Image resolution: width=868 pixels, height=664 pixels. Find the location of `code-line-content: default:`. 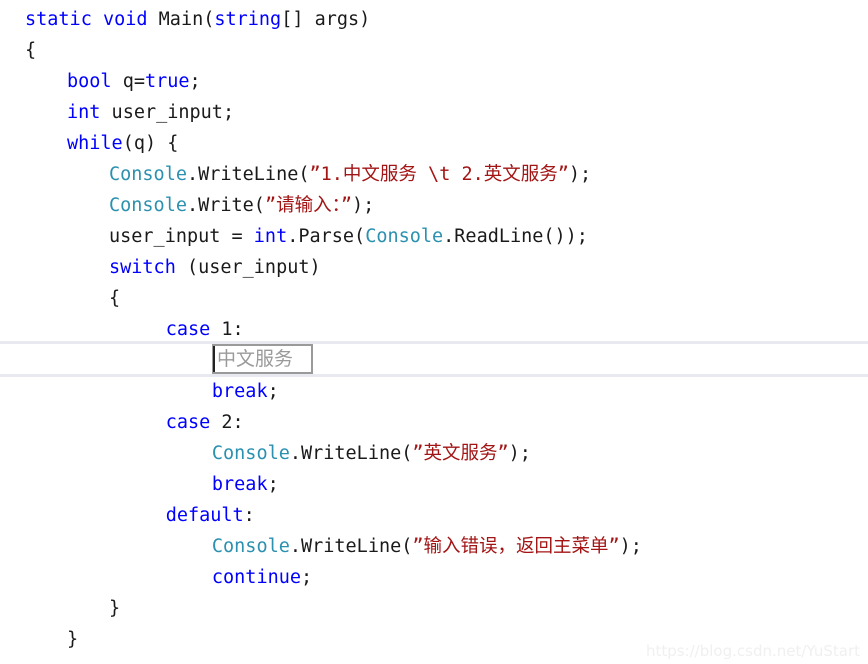

code-line-content: default: is located at coordinates (210, 515).